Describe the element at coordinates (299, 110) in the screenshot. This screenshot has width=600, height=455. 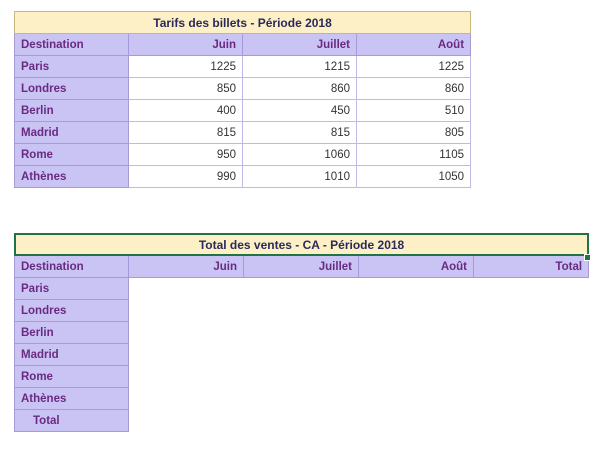
I see `price-cell: 450` at that location.